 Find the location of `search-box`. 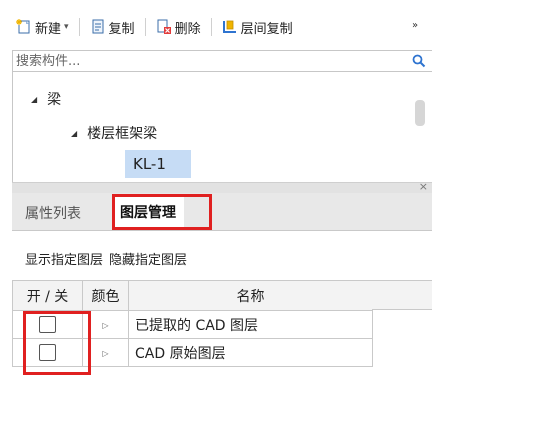

search-box is located at coordinates (222, 61).